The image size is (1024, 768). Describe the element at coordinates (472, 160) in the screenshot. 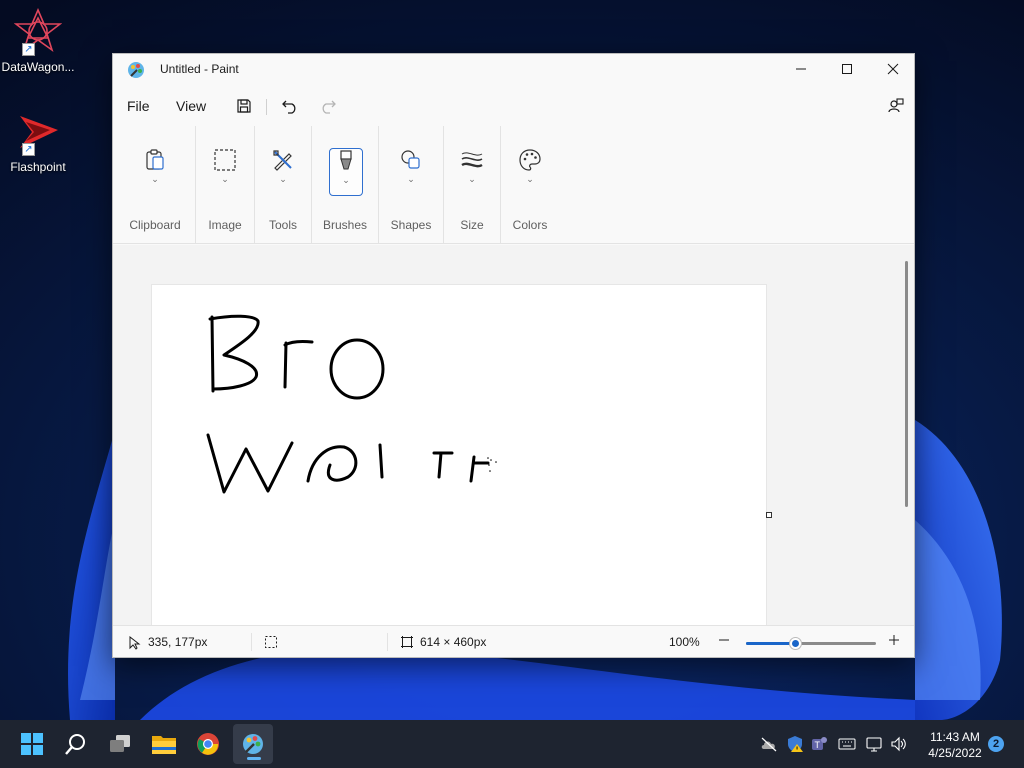

I see `size-icon` at that location.